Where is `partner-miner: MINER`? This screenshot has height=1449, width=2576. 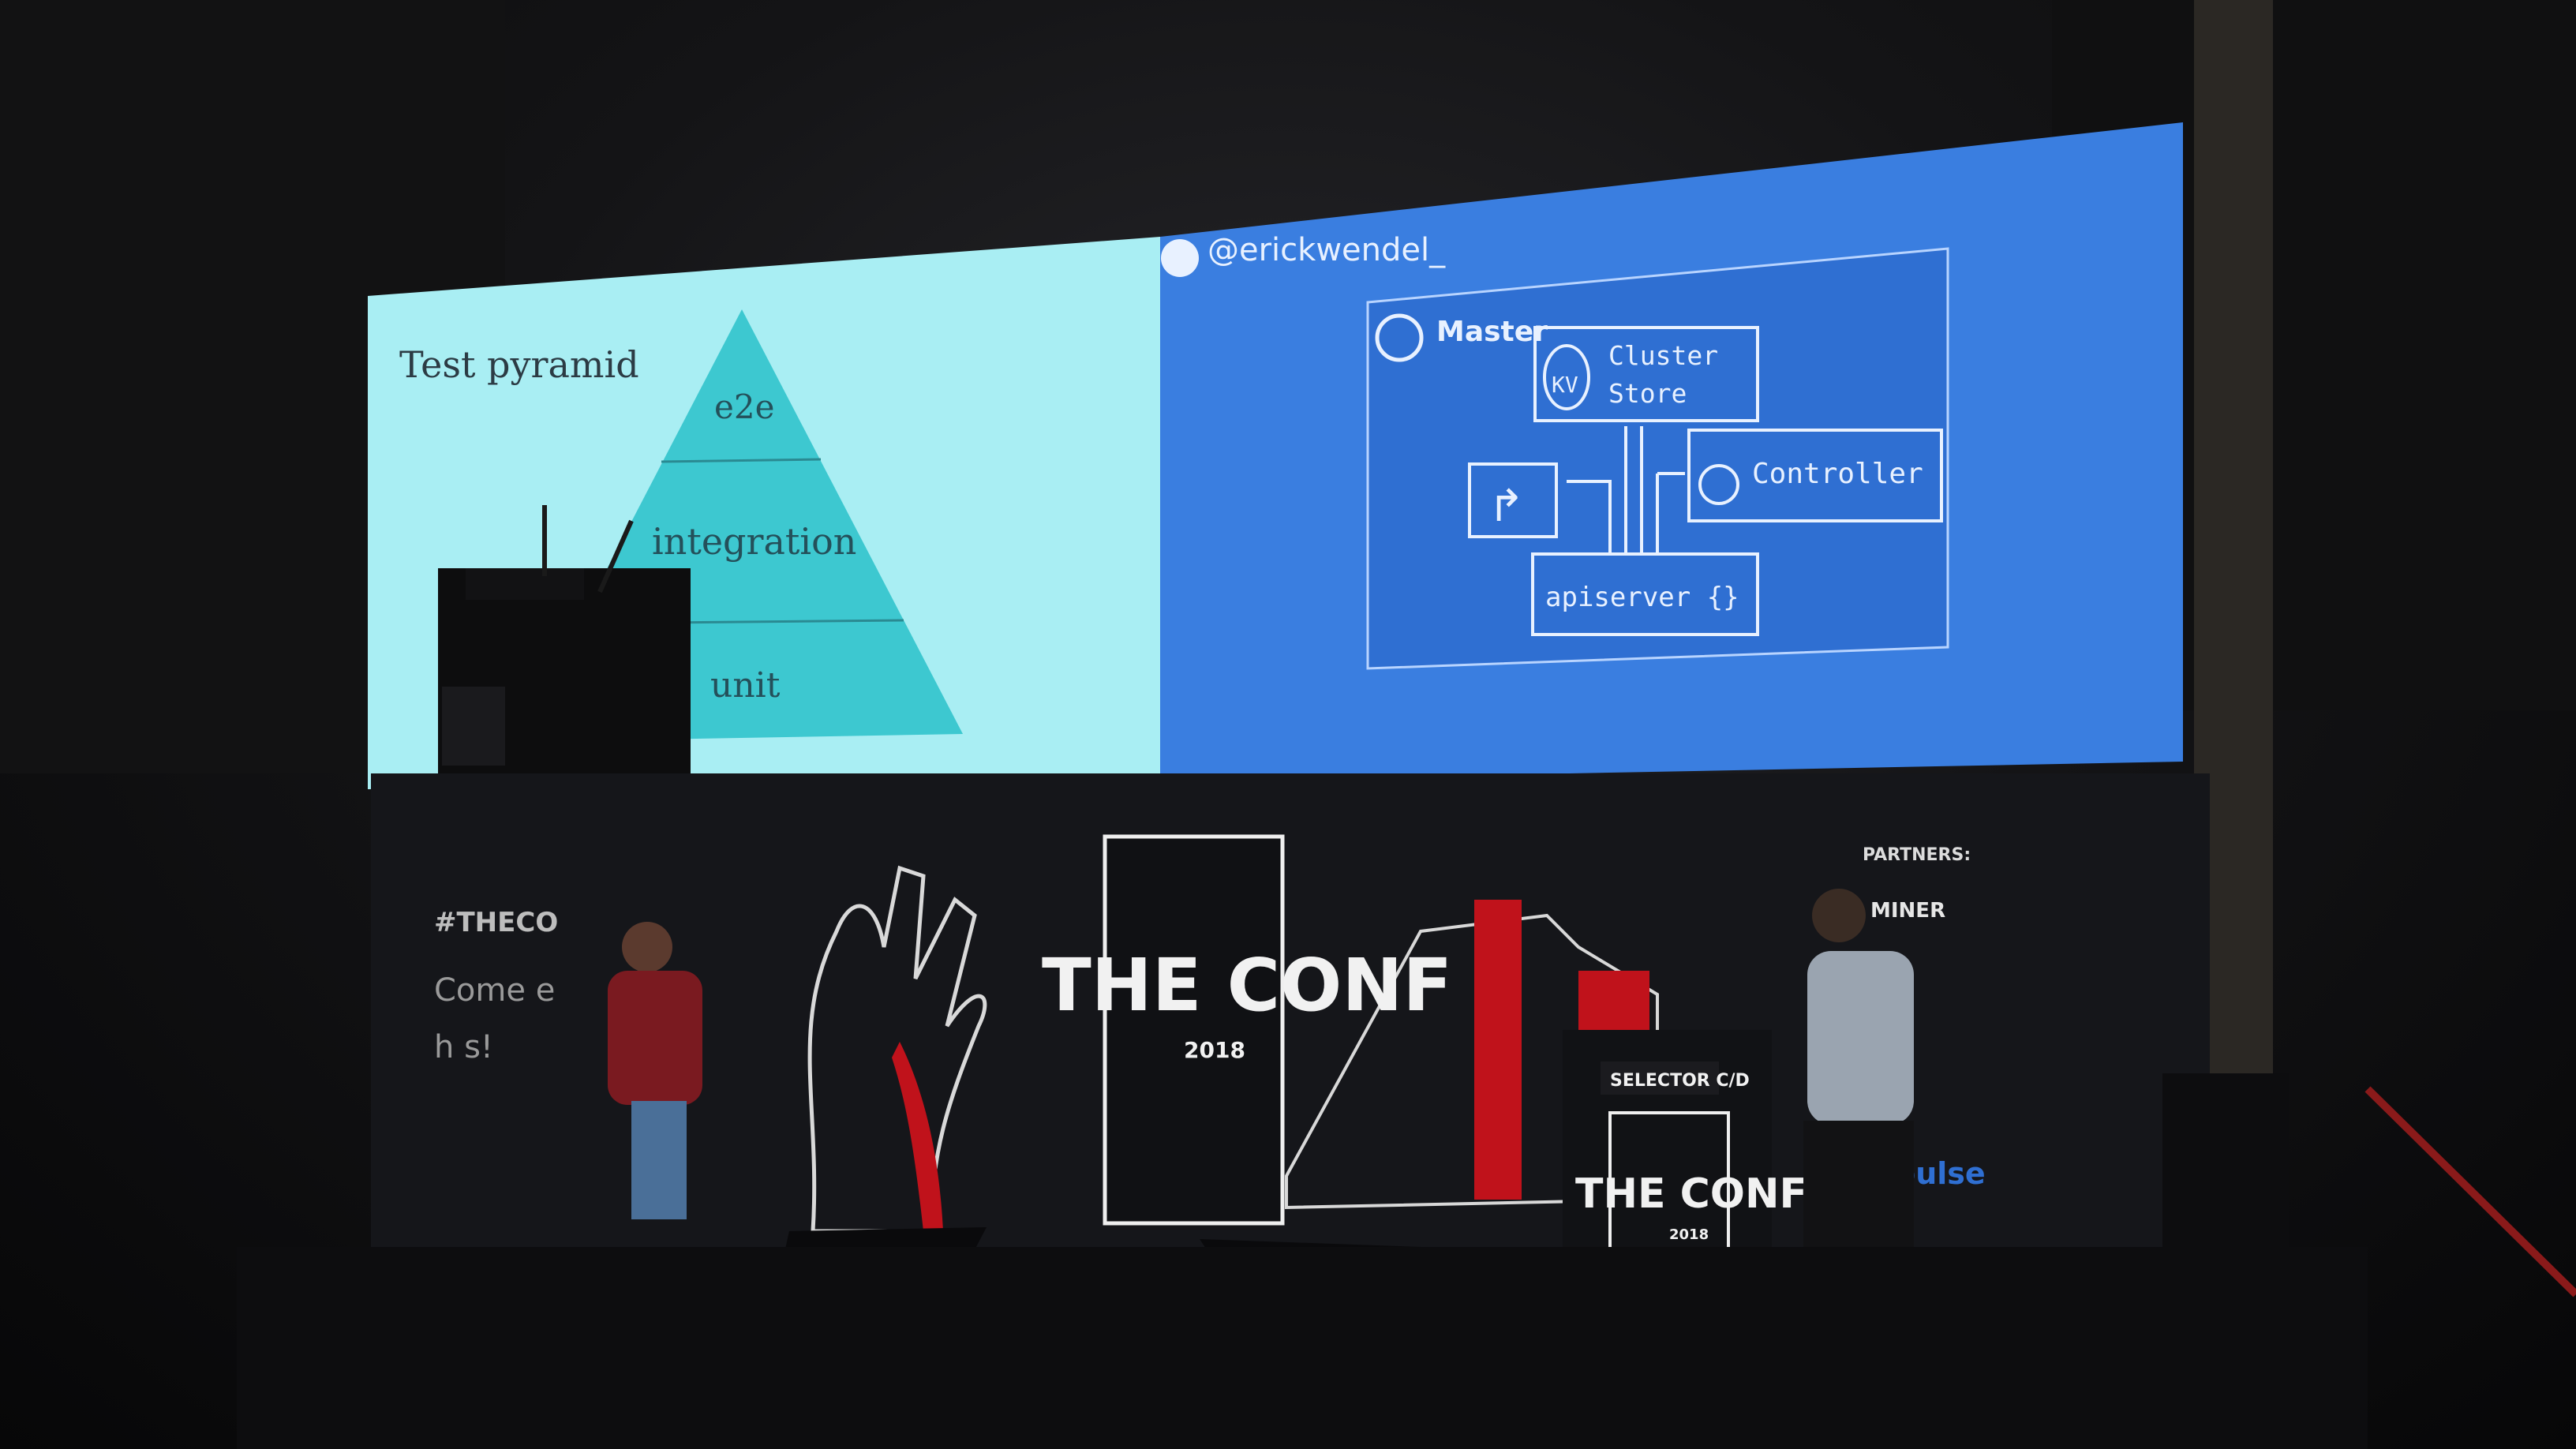 partner-miner: MINER is located at coordinates (1907, 911).